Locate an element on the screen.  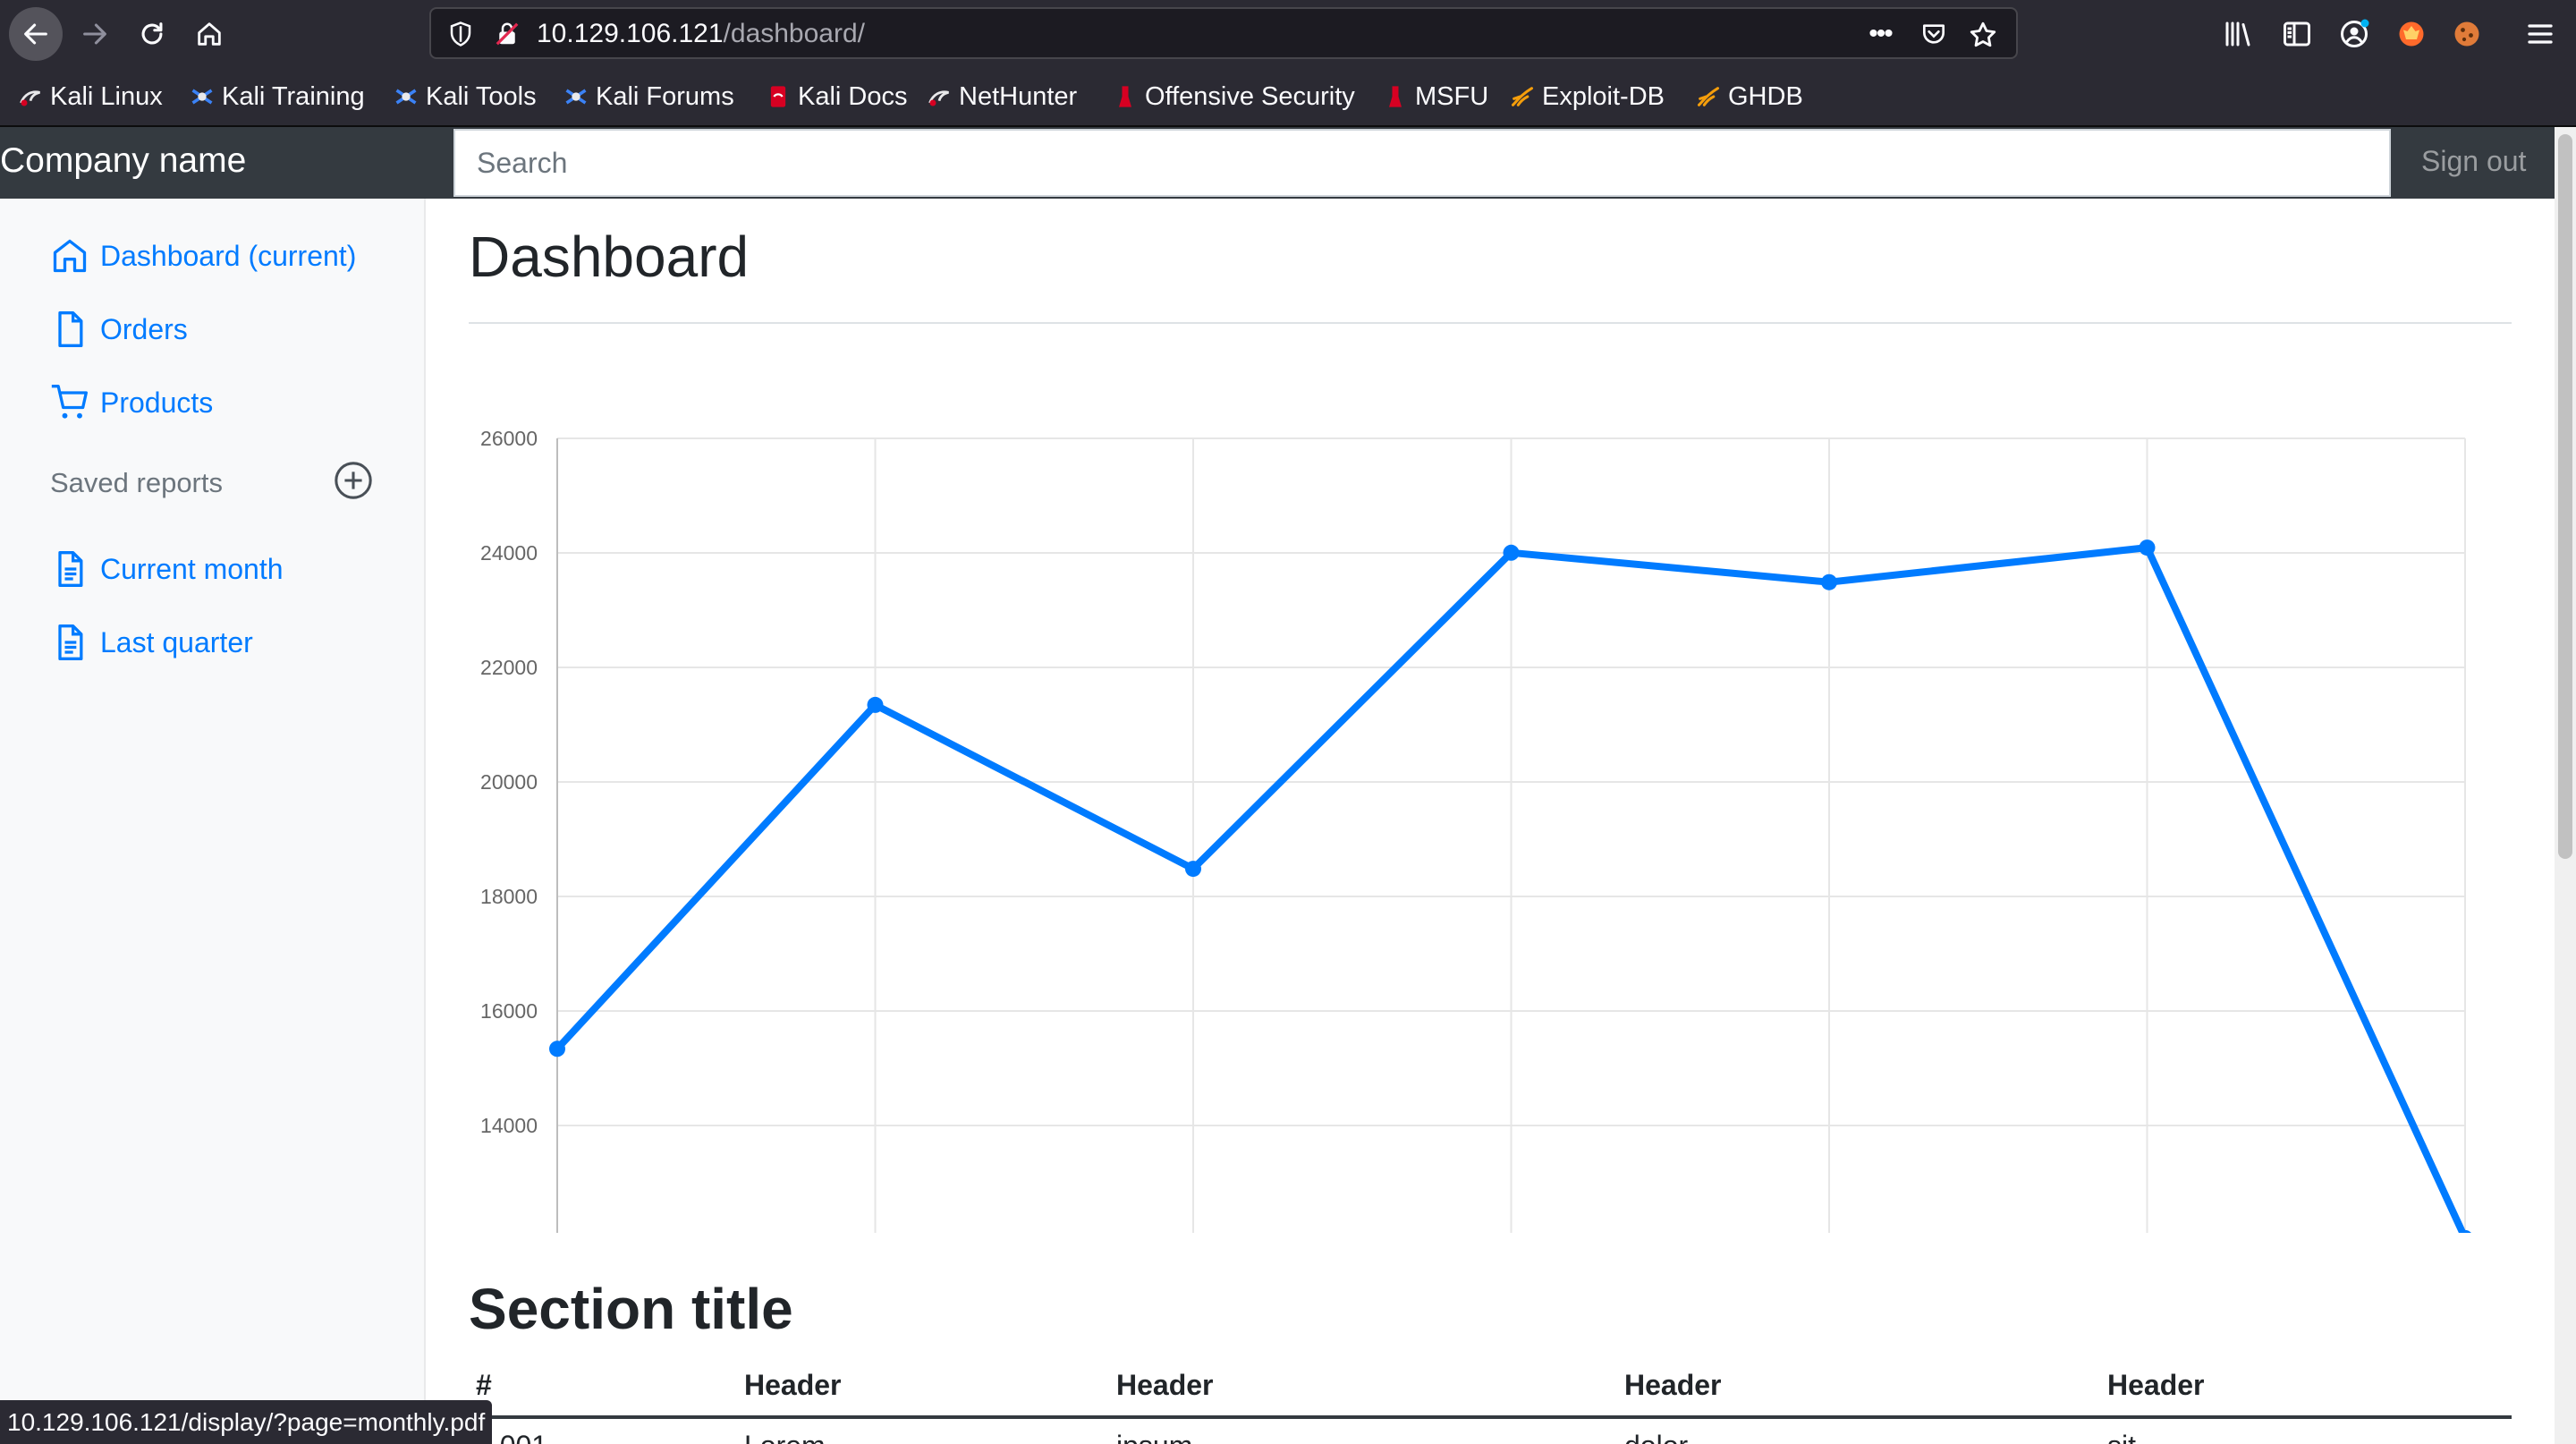
shopping-cart-icon is located at coordinates (69, 402).